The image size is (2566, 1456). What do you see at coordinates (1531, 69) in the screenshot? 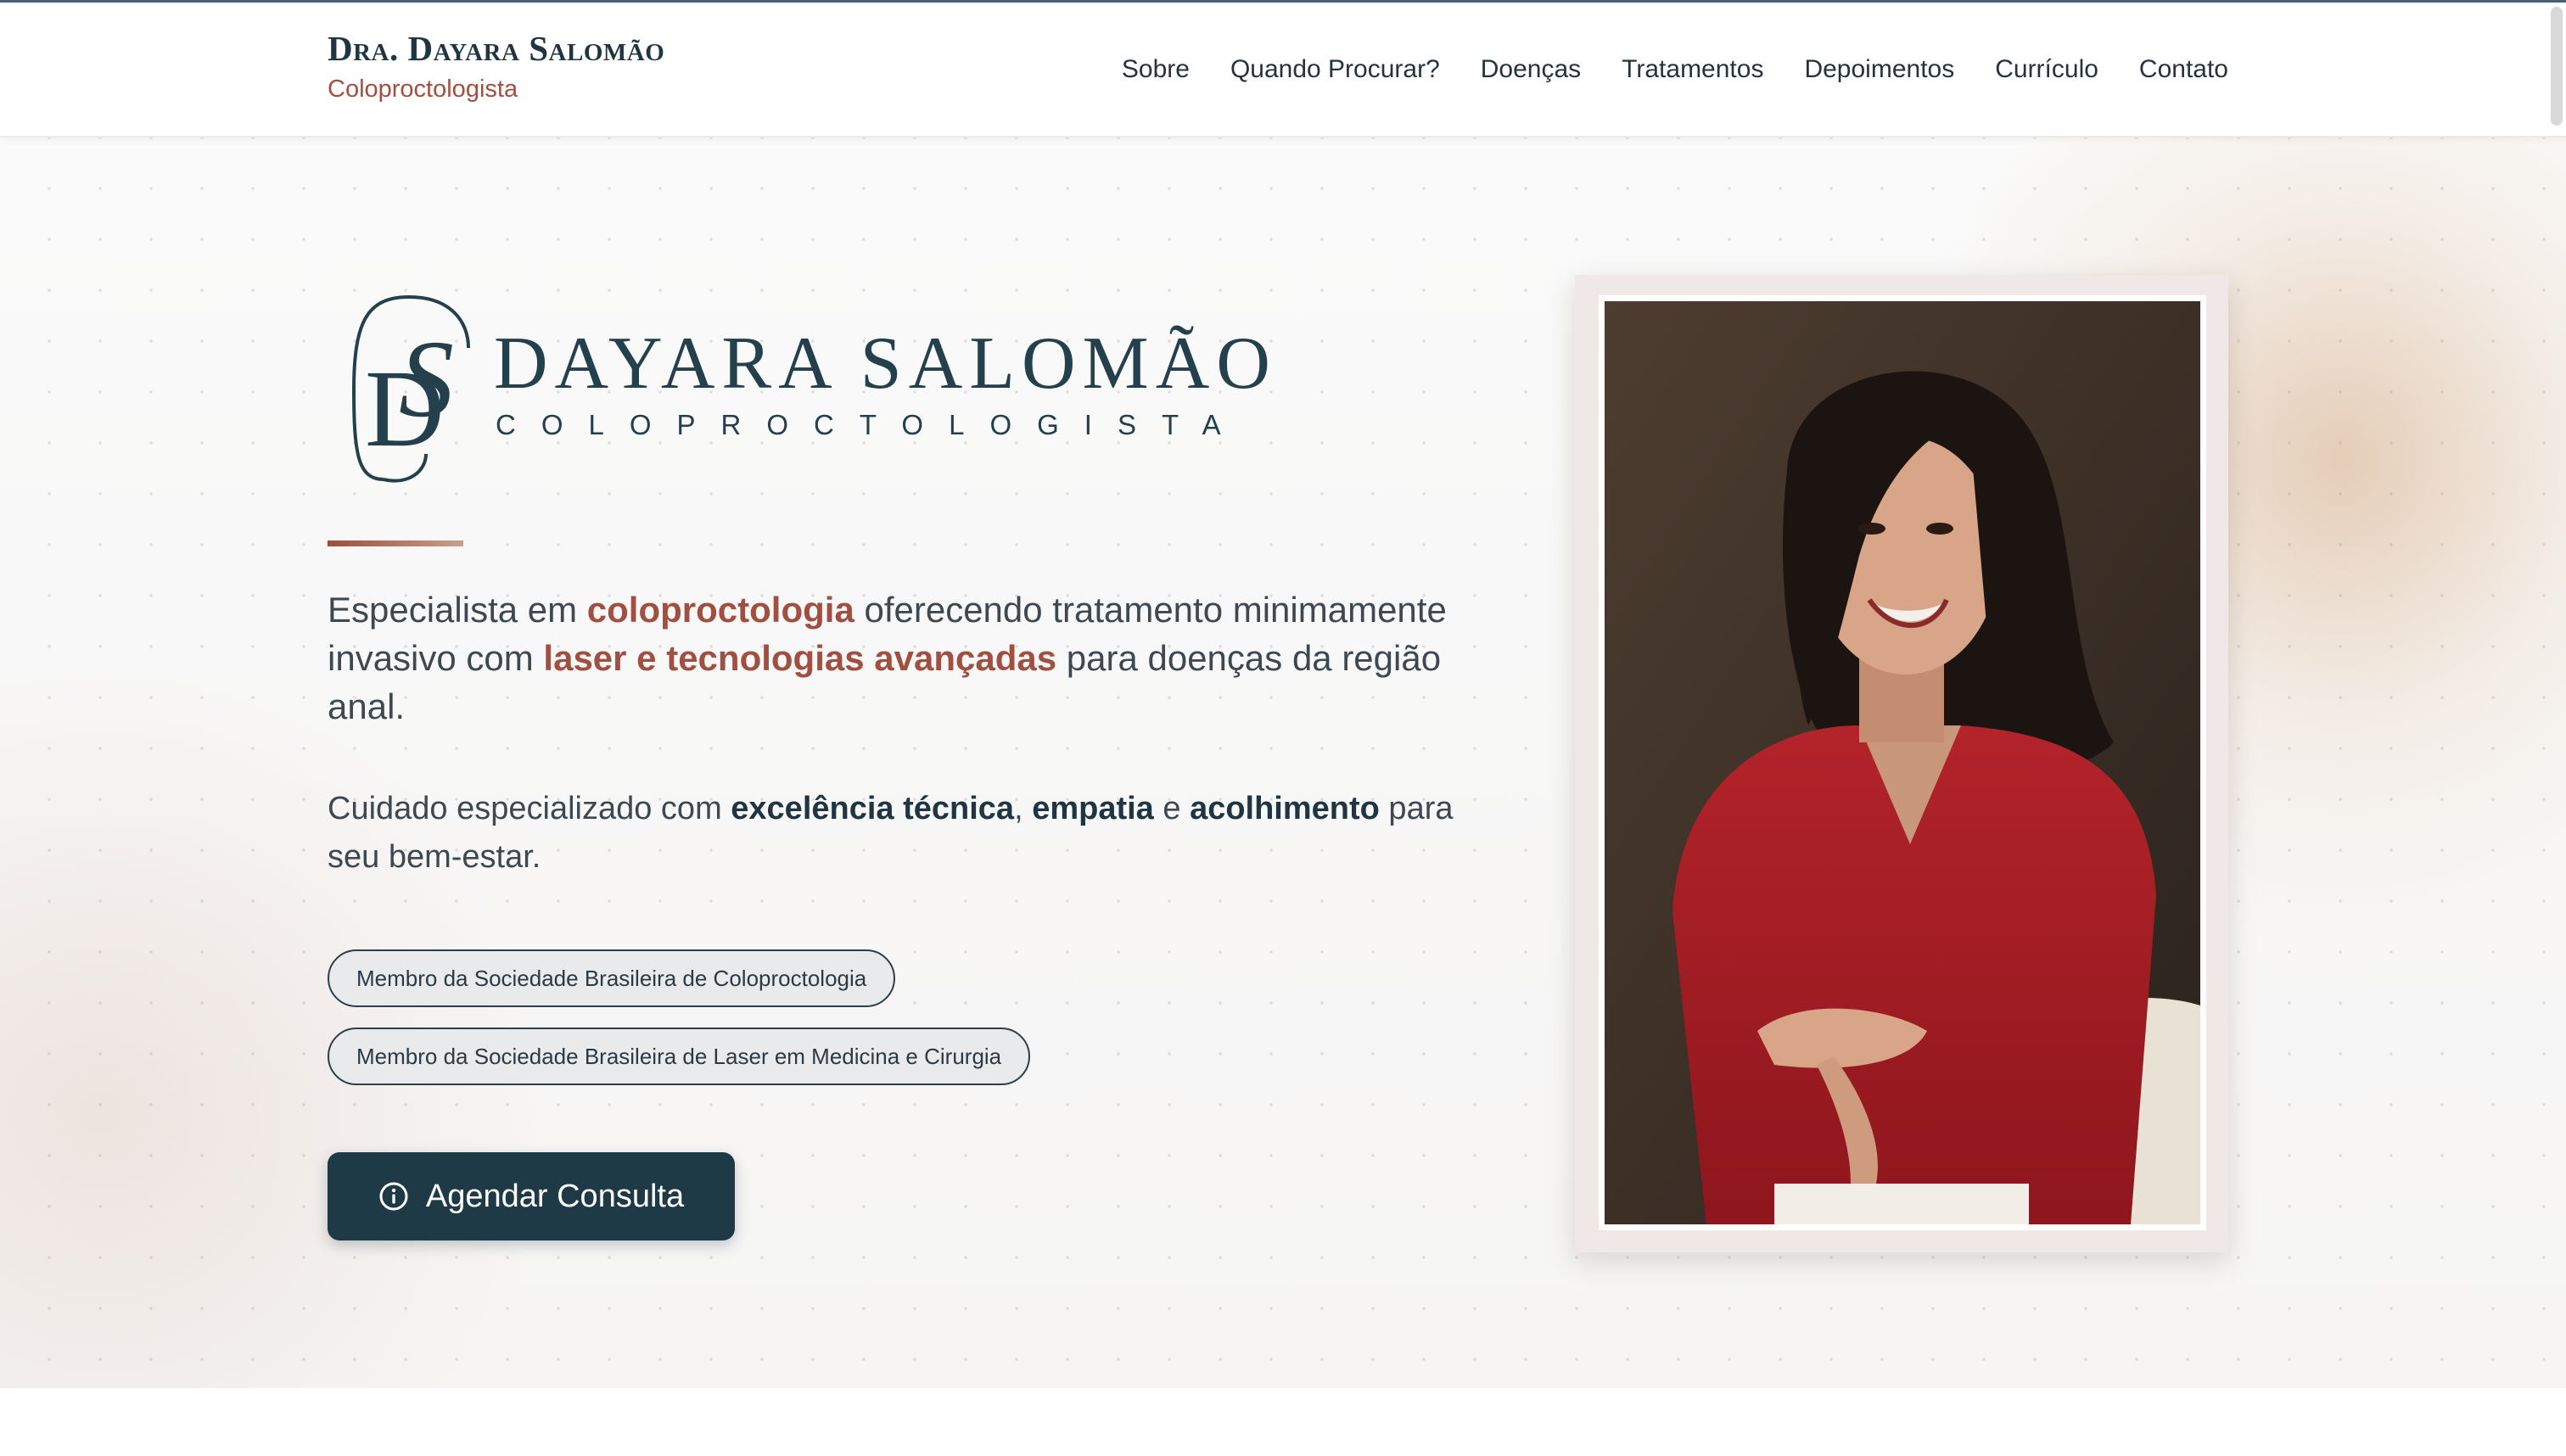
I see `nav-link-doencas: Doenças` at bounding box center [1531, 69].